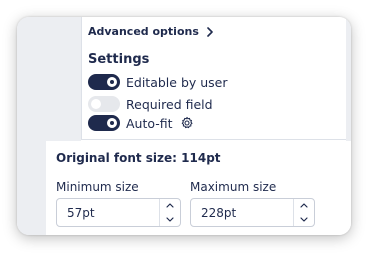  What do you see at coordinates (138, 158) in the screenshot?
I see `original-font-size: Original font size: 114pt` at bounding box center [138, 158].